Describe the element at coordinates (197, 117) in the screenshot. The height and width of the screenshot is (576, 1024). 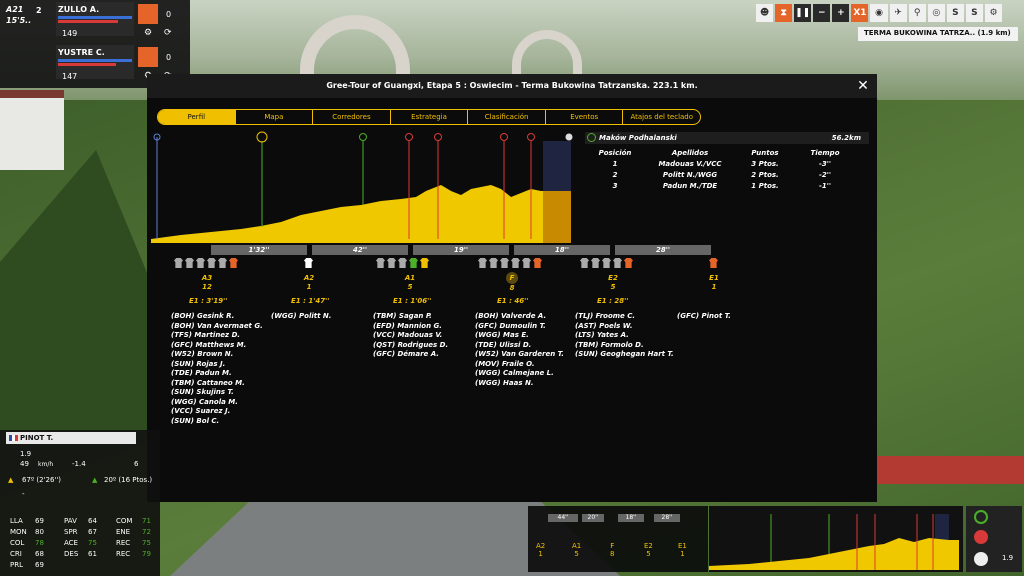
I see `tab-perfil: Perfil` at that location.